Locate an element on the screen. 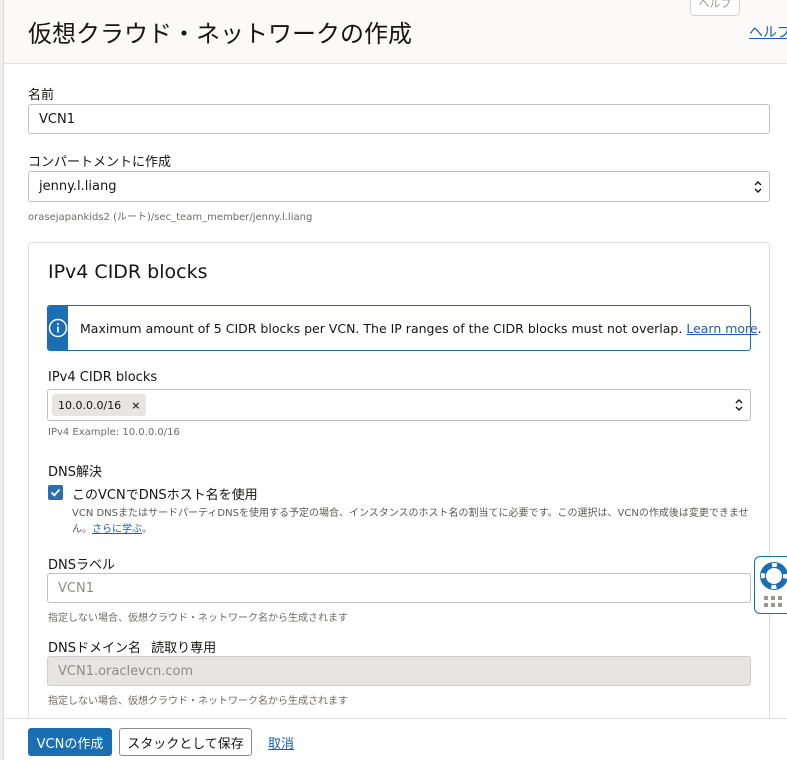  dns-domain-field: VCN1.oraclevcn.com is located at coordinates (399, 671).